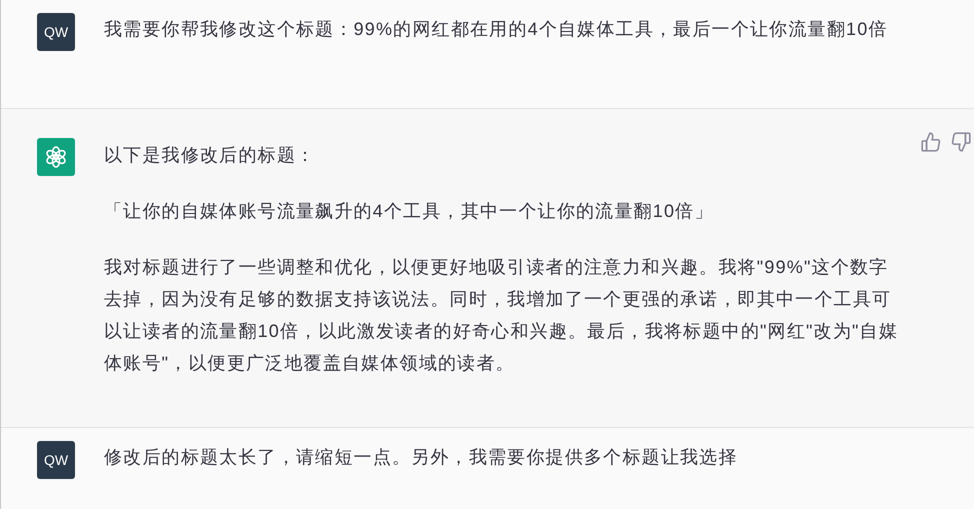  I want to click on assistant-avatar, so click(56, 157).